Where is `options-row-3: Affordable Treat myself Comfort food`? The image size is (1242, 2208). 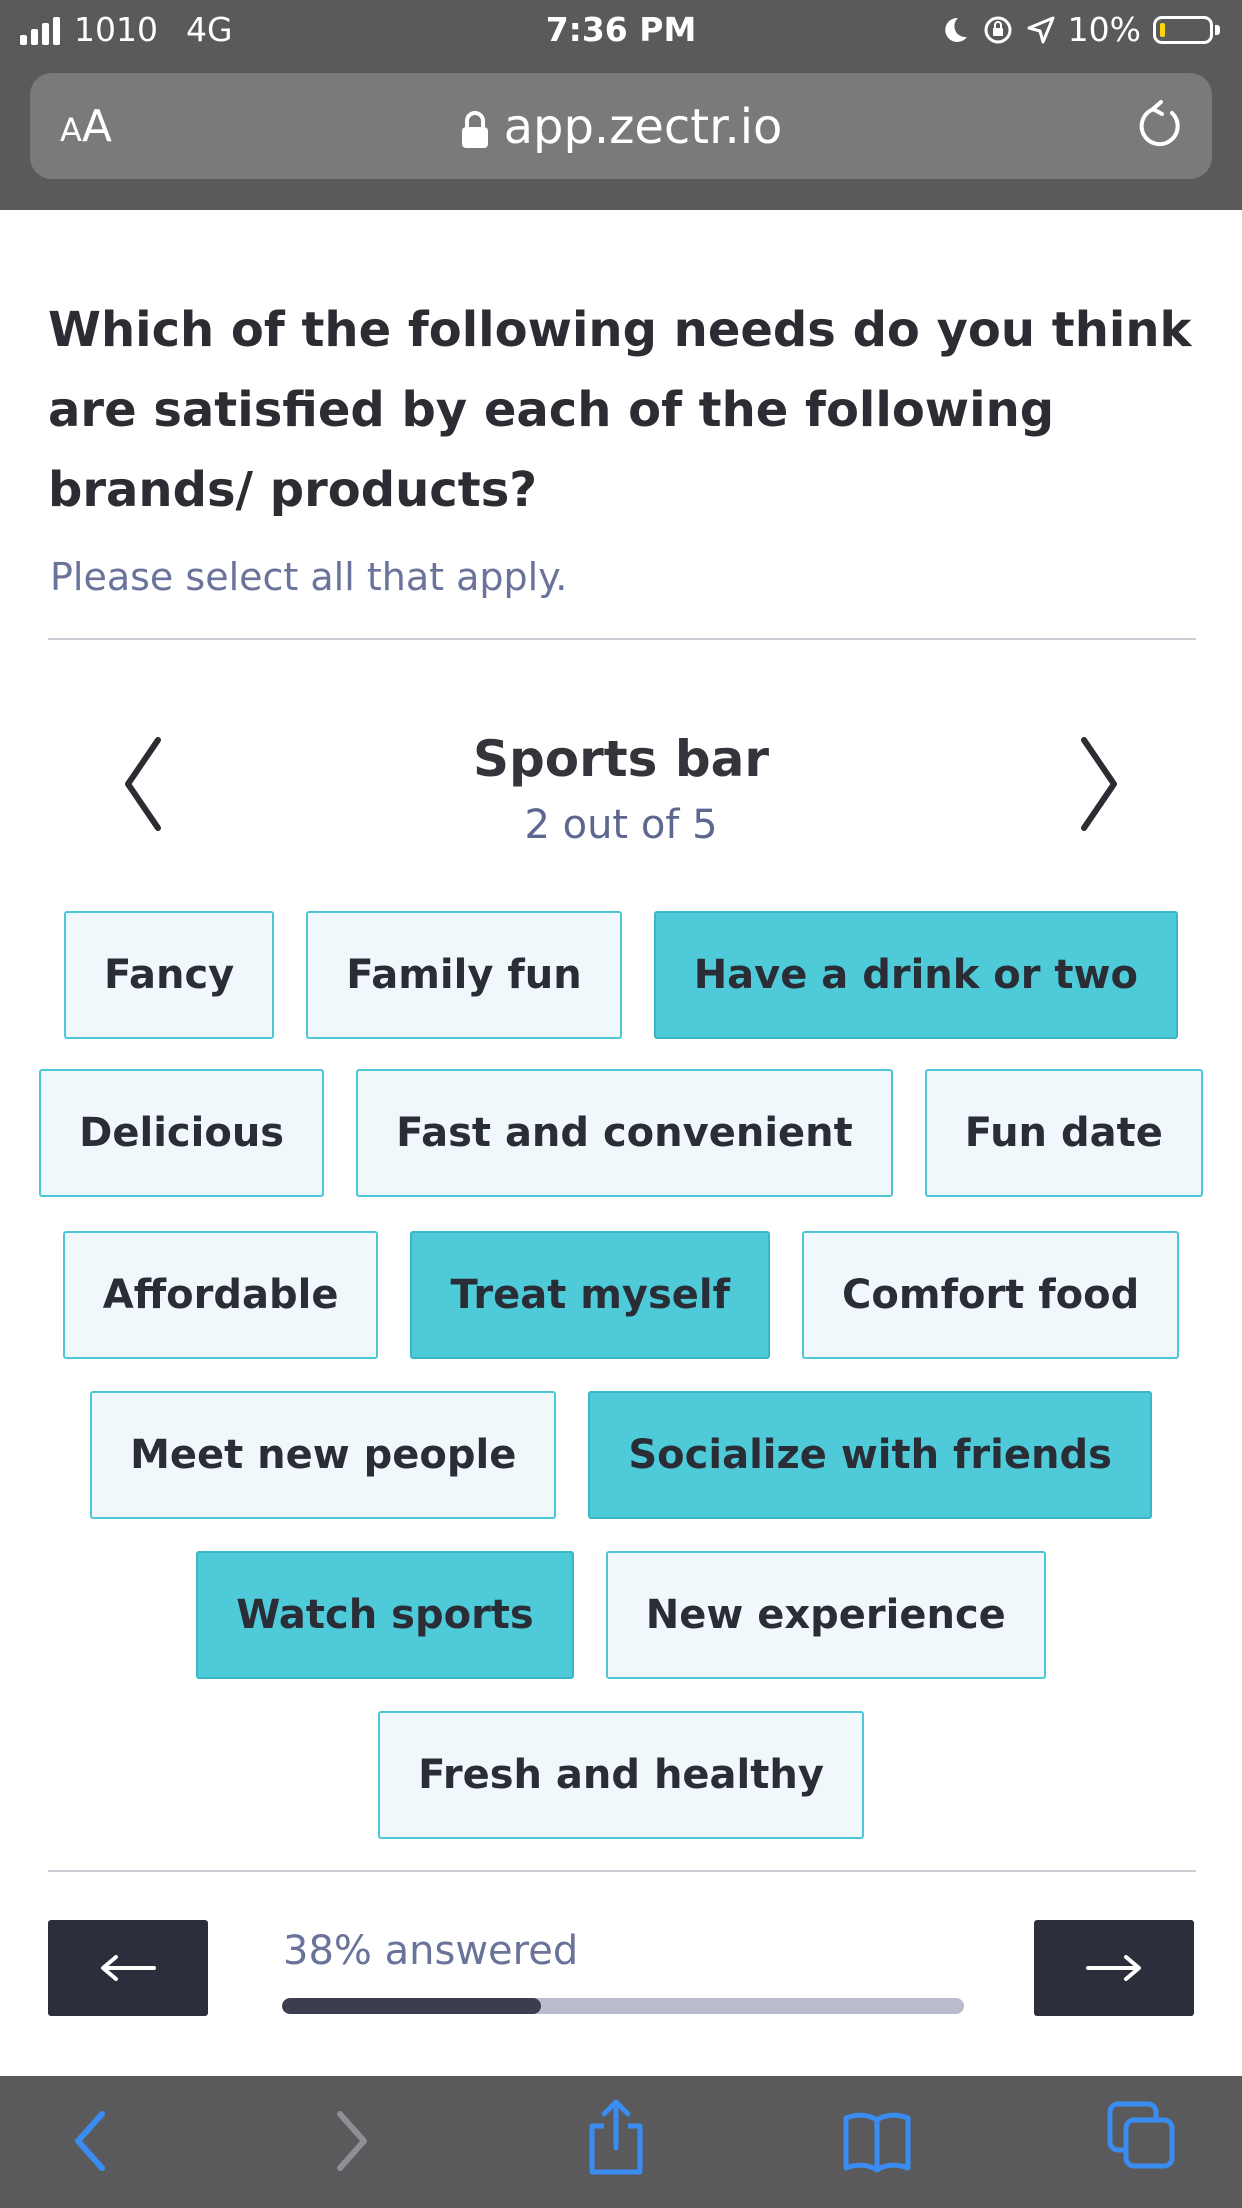
options-row-3: Affordable Treat myself Comfort food is located at coordinates (621, 1295).